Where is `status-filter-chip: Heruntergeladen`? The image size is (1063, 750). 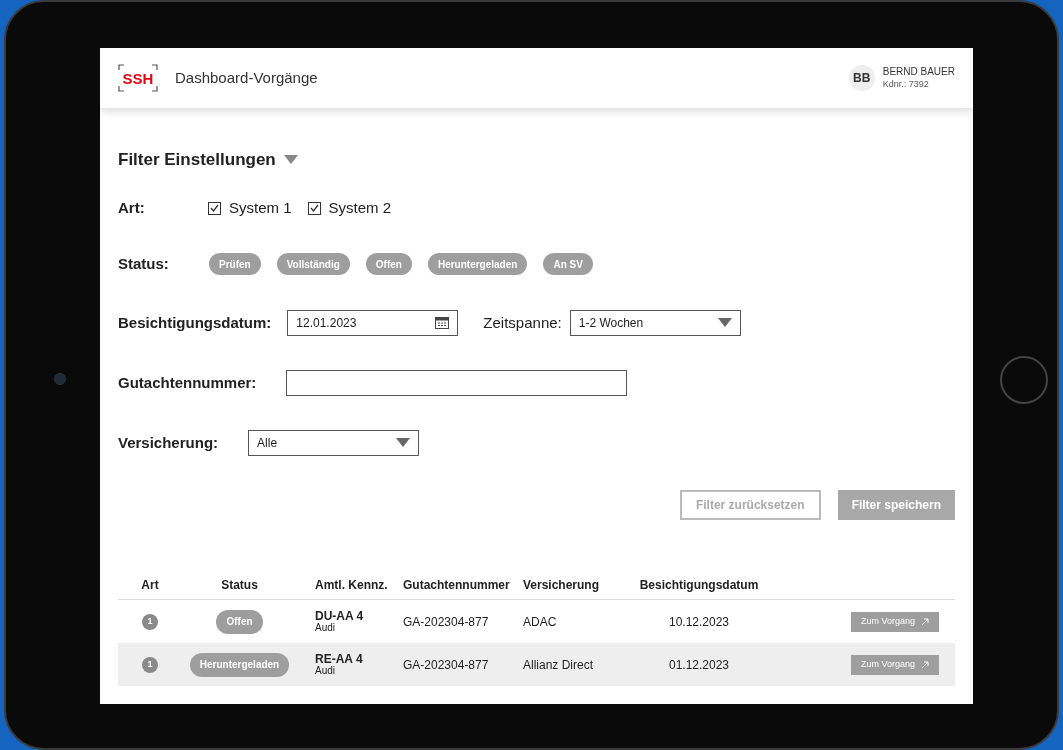 status-filter-chip: Heruntergeladen is located at coordinates (477, 264).